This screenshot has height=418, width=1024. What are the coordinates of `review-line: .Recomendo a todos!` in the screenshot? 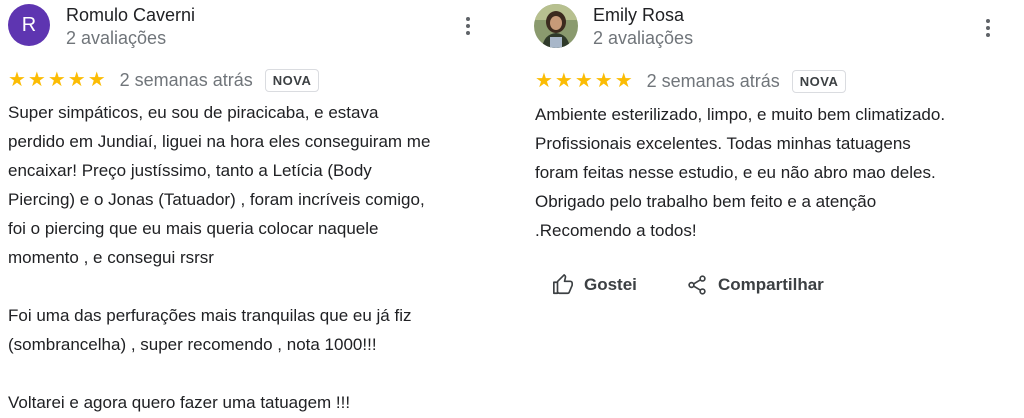 It's located at (616, 230).